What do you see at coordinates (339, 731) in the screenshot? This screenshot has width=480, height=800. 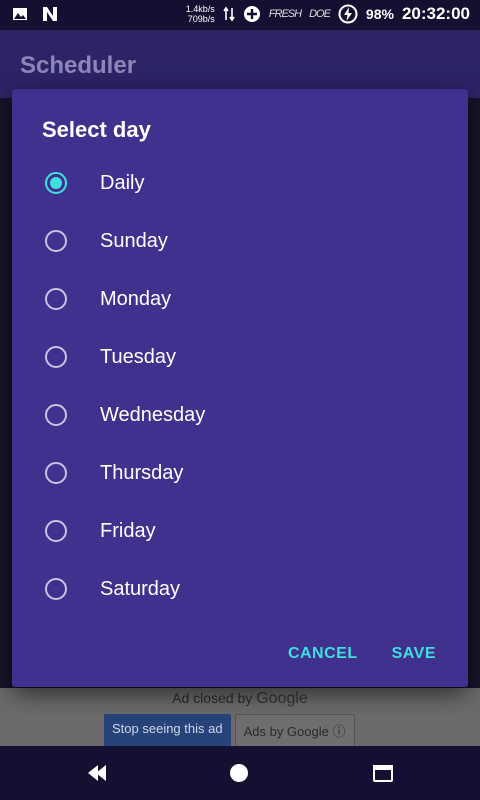 I see `info-icon: ⓘ` at bounding box center [339, 731].